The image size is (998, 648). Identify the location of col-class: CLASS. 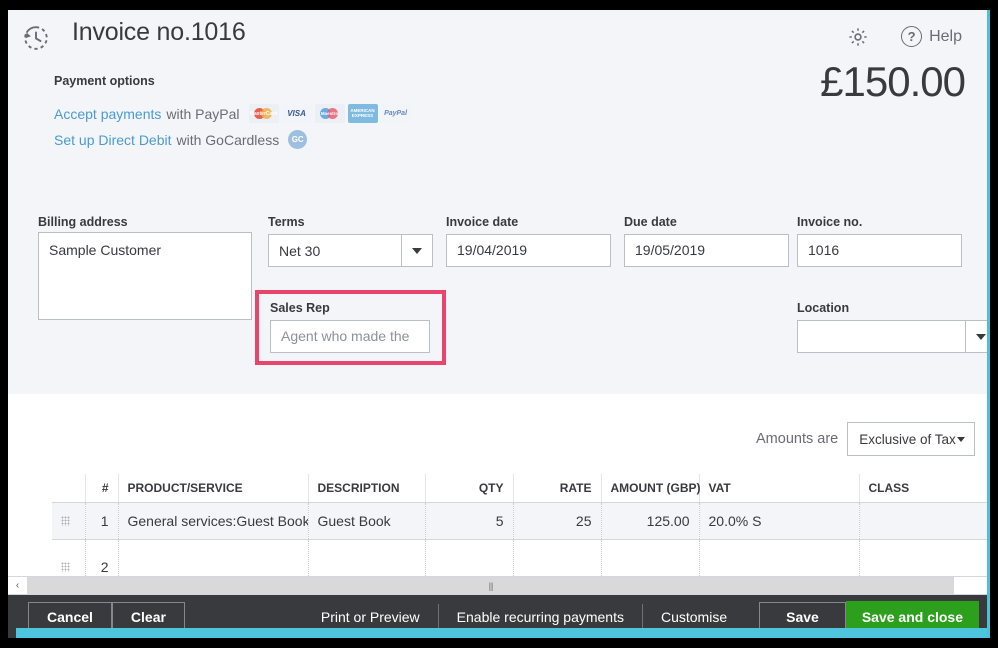
(922, 488).